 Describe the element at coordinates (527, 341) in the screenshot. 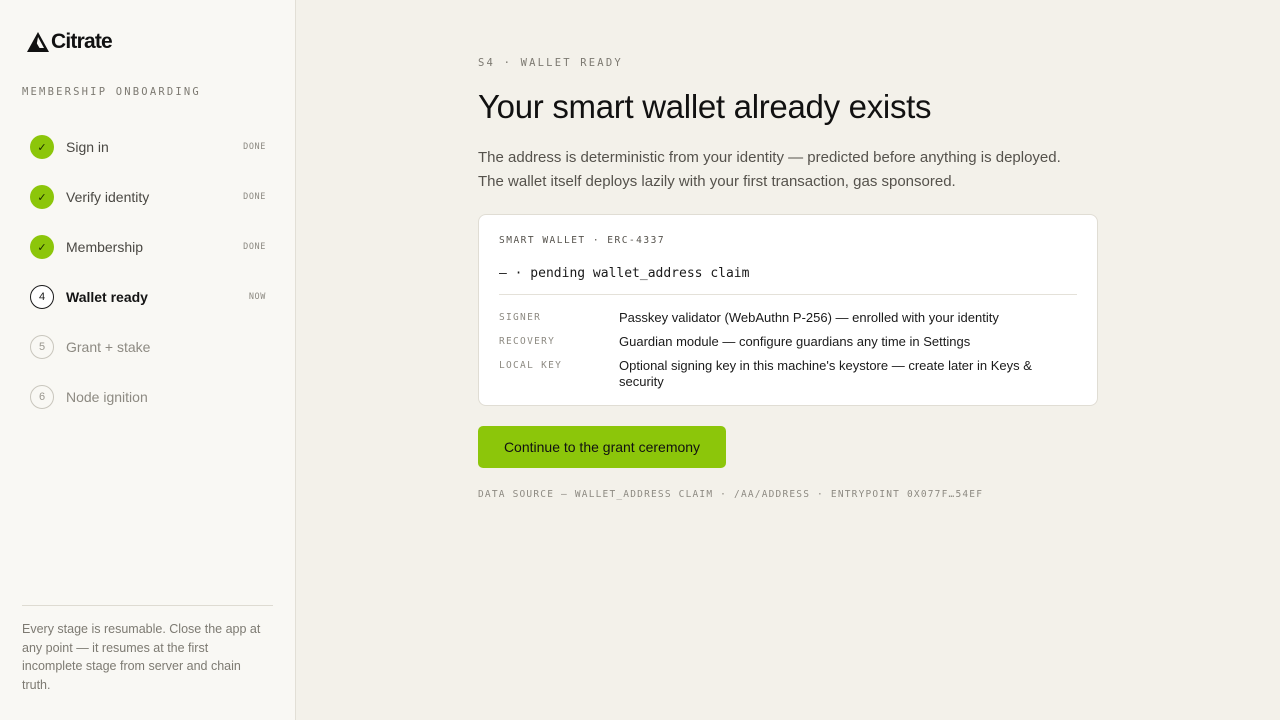

I see `row-key: RECOVERY` at that location.